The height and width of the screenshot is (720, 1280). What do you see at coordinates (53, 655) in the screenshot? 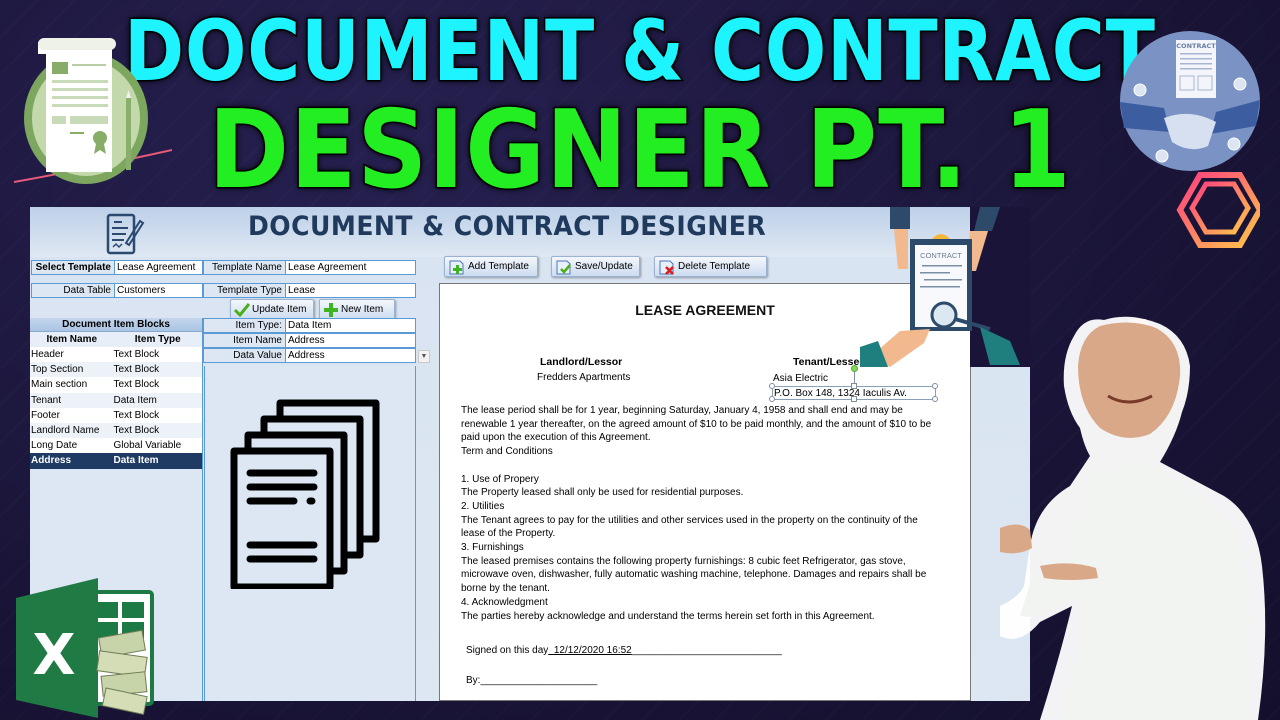
I see `excel-letter: X` at bounding box center [53, 655].